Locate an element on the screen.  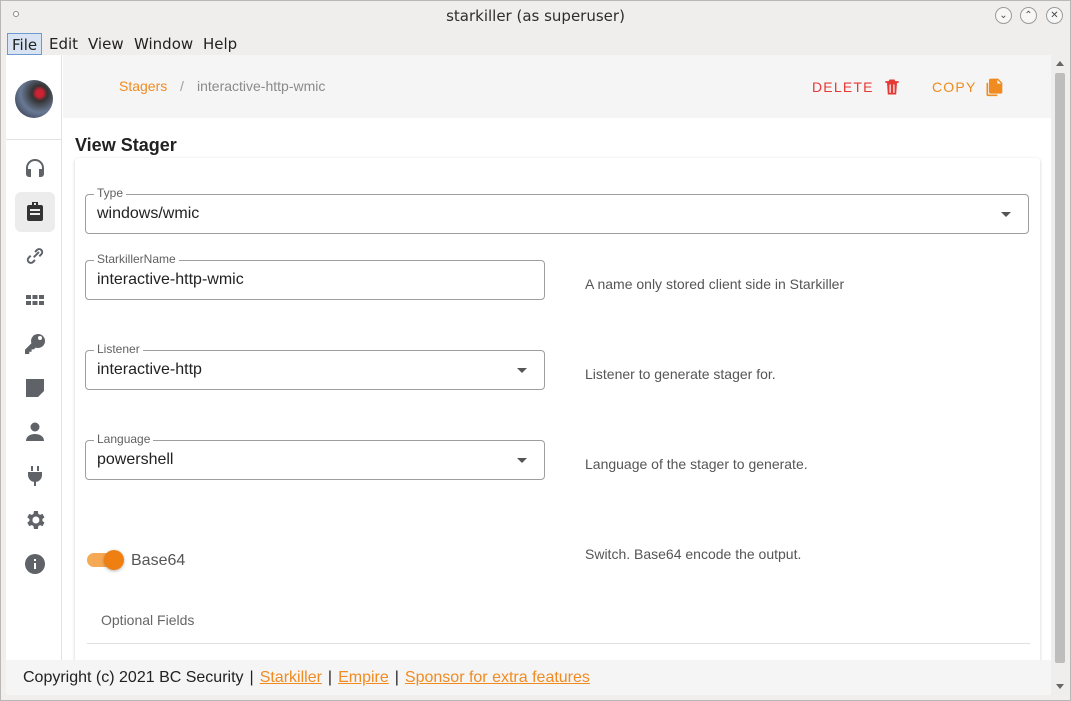
optional-fields-header: Optional Fields is located at coordinates (147, 620).